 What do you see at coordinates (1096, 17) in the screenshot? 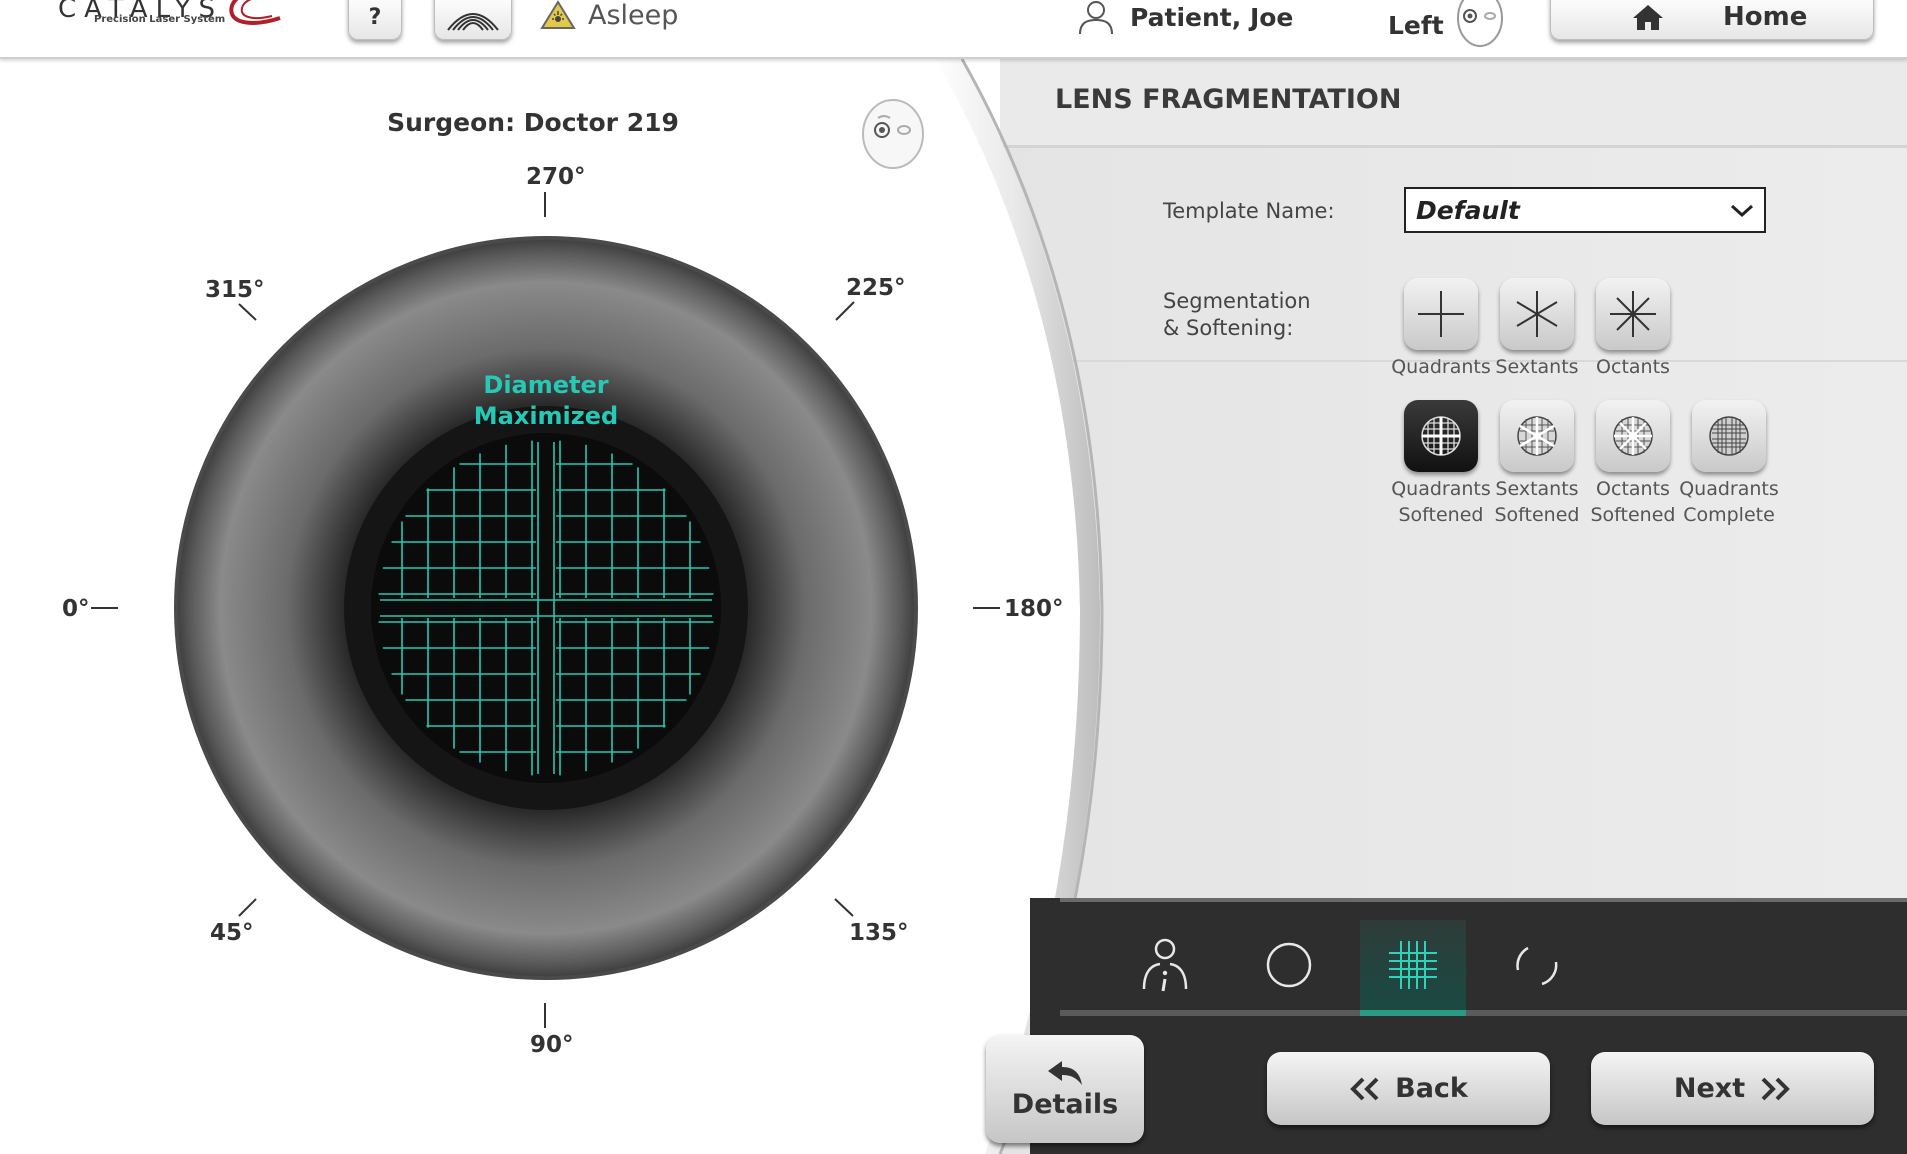
I see `patient-icon` at bounding box center [1096, 17].